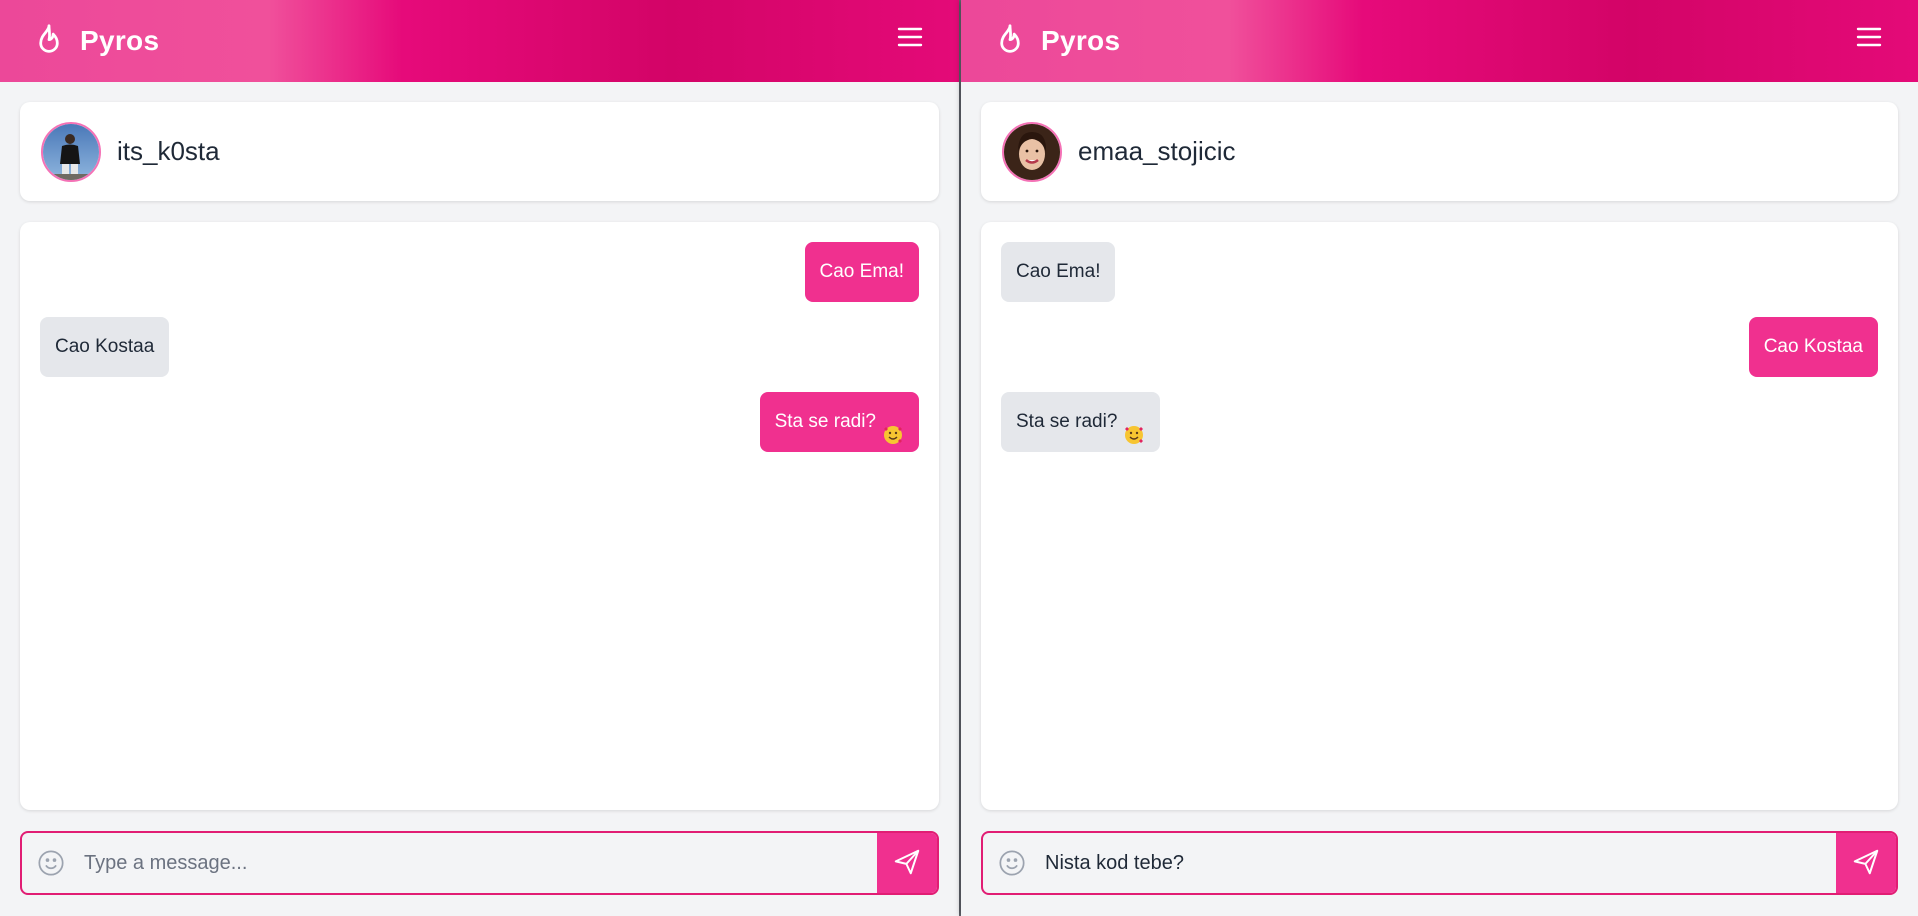 The width and height of the screenshot is (1918, 916). I want to click on message-bubble-incoming: Cao Kostaa, so click(105, 347).